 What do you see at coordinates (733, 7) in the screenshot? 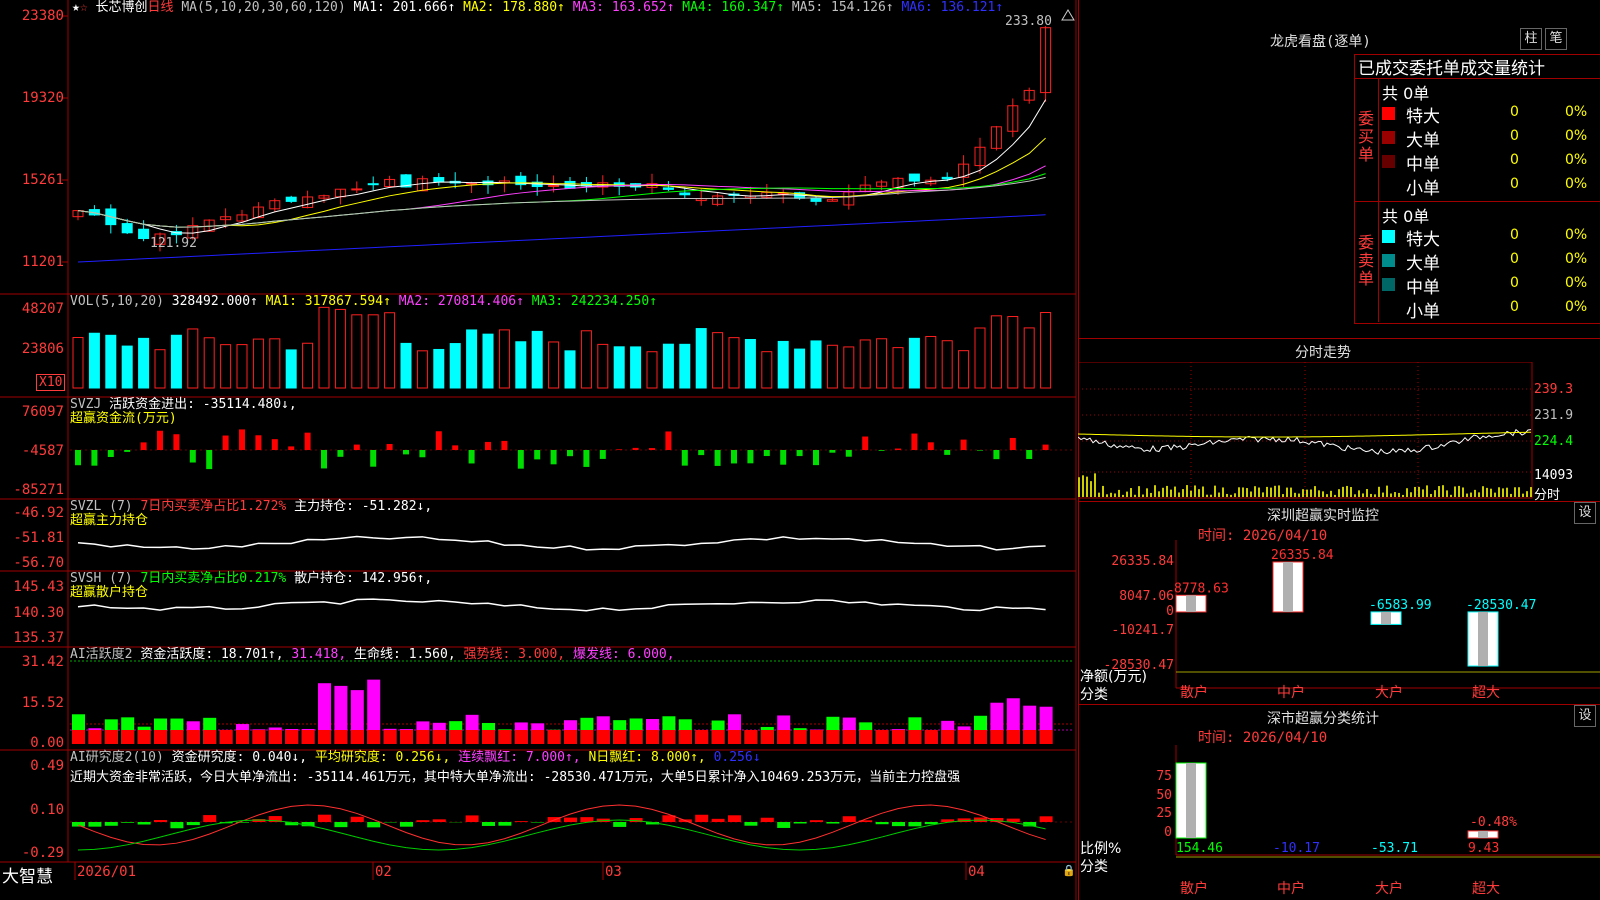
I see `ma4-value: MA4: 160.347↑` at bounding box center [733, 7].